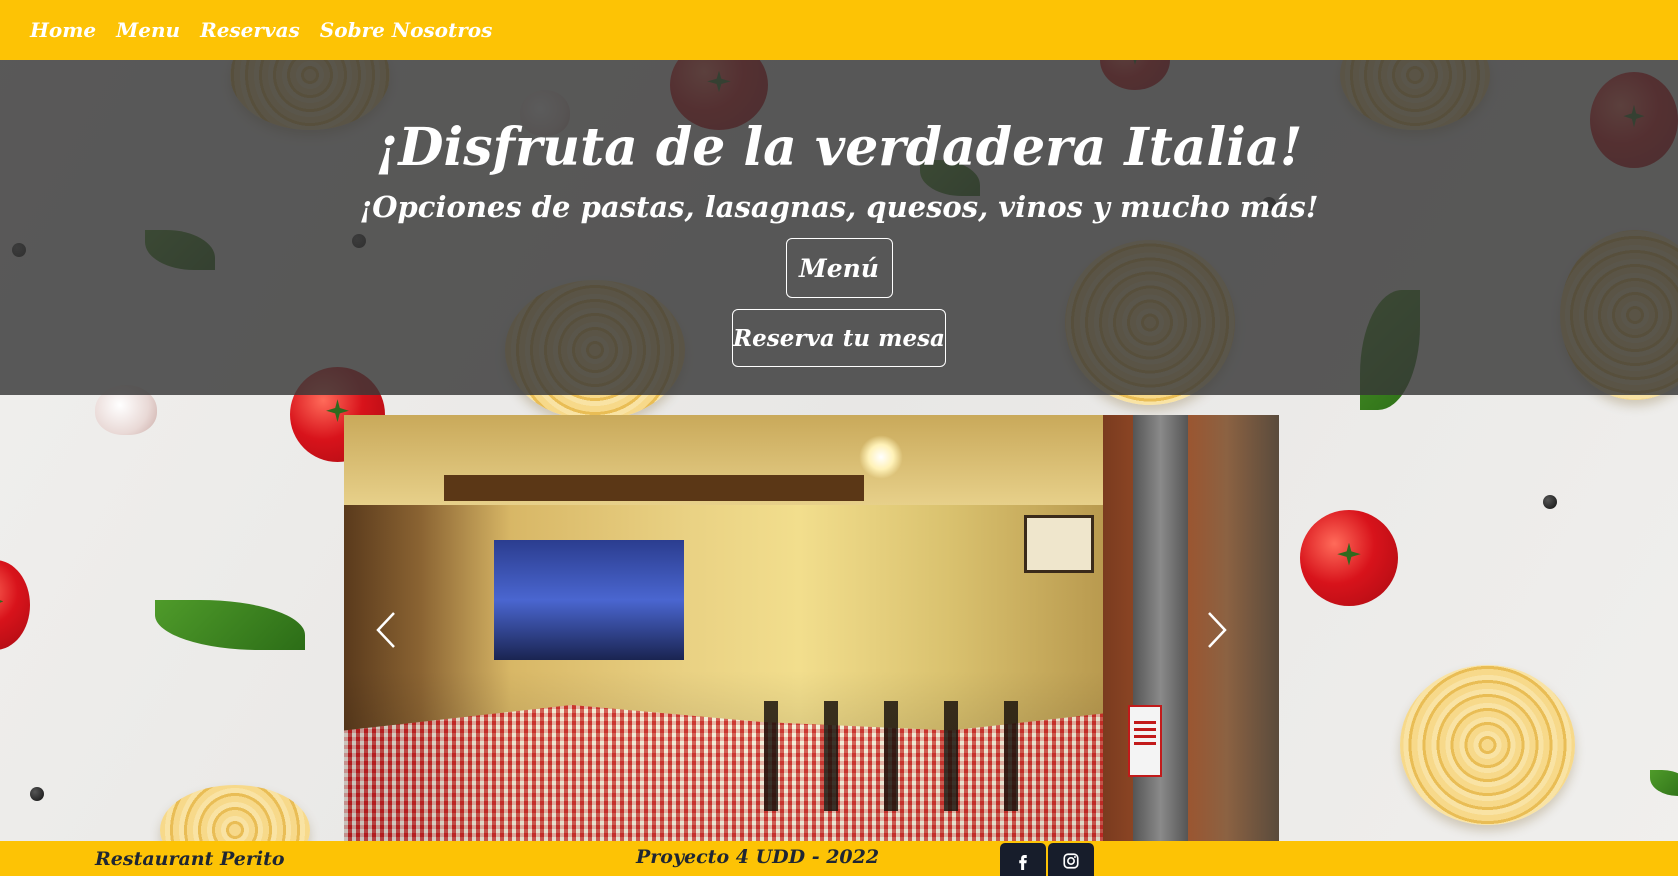 This screenshot has height=876, width=1678. I want to click on footer-brand: Restaurant Perito, so click(190, 859).